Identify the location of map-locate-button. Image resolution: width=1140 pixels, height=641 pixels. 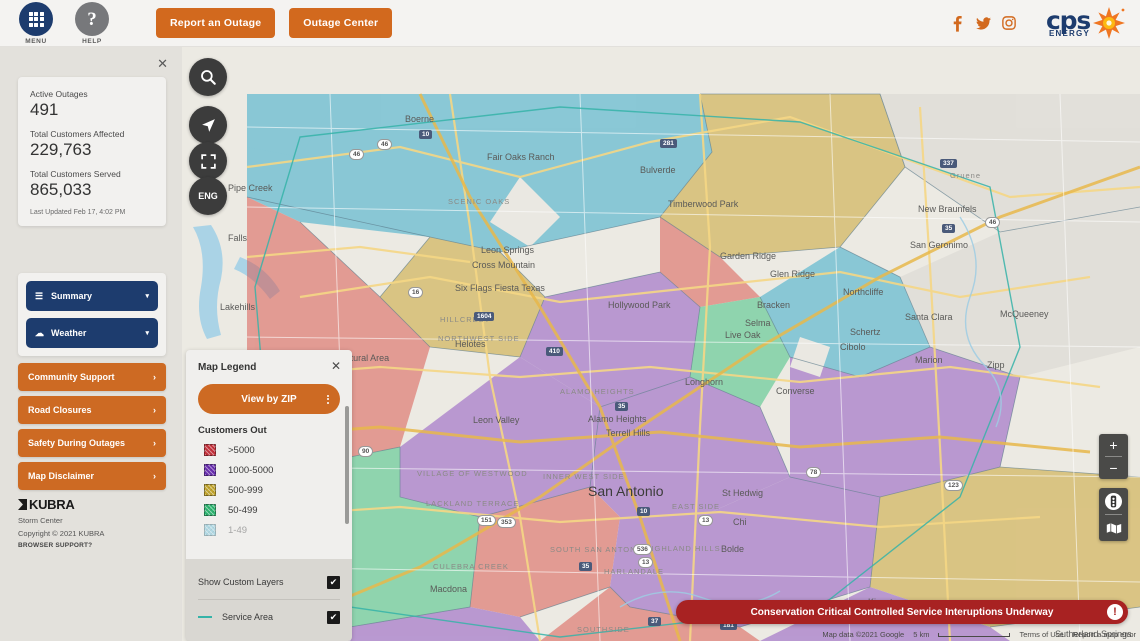
(208, 125).